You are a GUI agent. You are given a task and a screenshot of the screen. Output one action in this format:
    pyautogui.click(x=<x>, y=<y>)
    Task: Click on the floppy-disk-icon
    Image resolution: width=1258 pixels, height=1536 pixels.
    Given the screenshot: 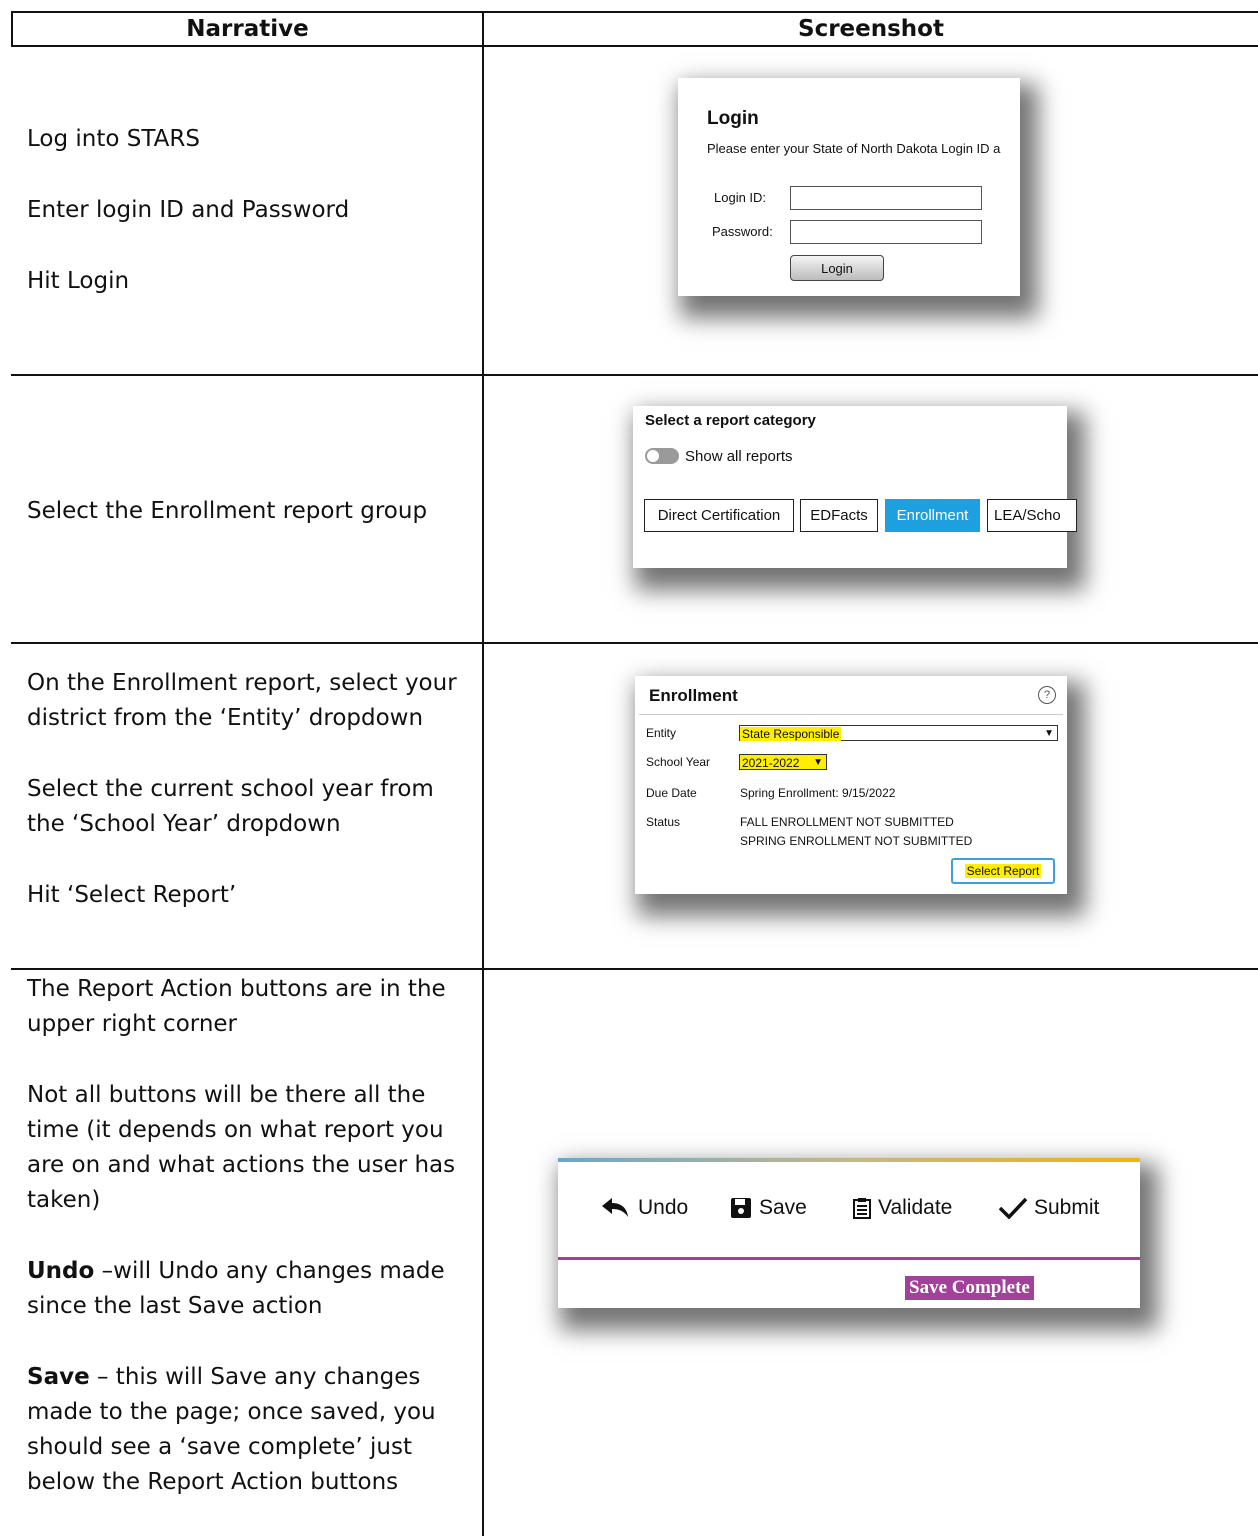 What is the action you would take?
    pyautogui.click(x=741, y=1208)
    